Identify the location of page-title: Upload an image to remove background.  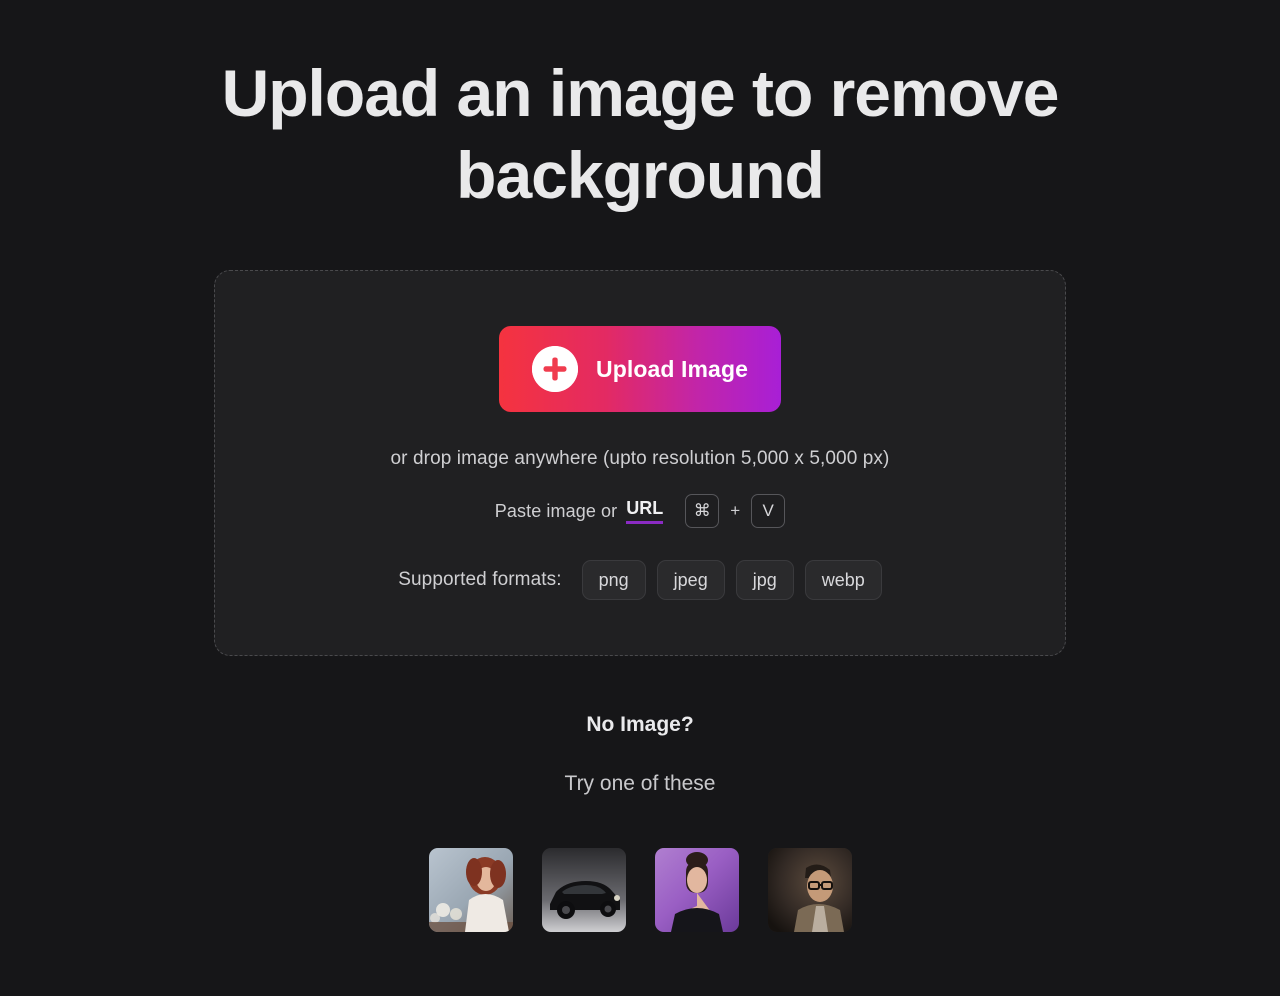
(640, 134).